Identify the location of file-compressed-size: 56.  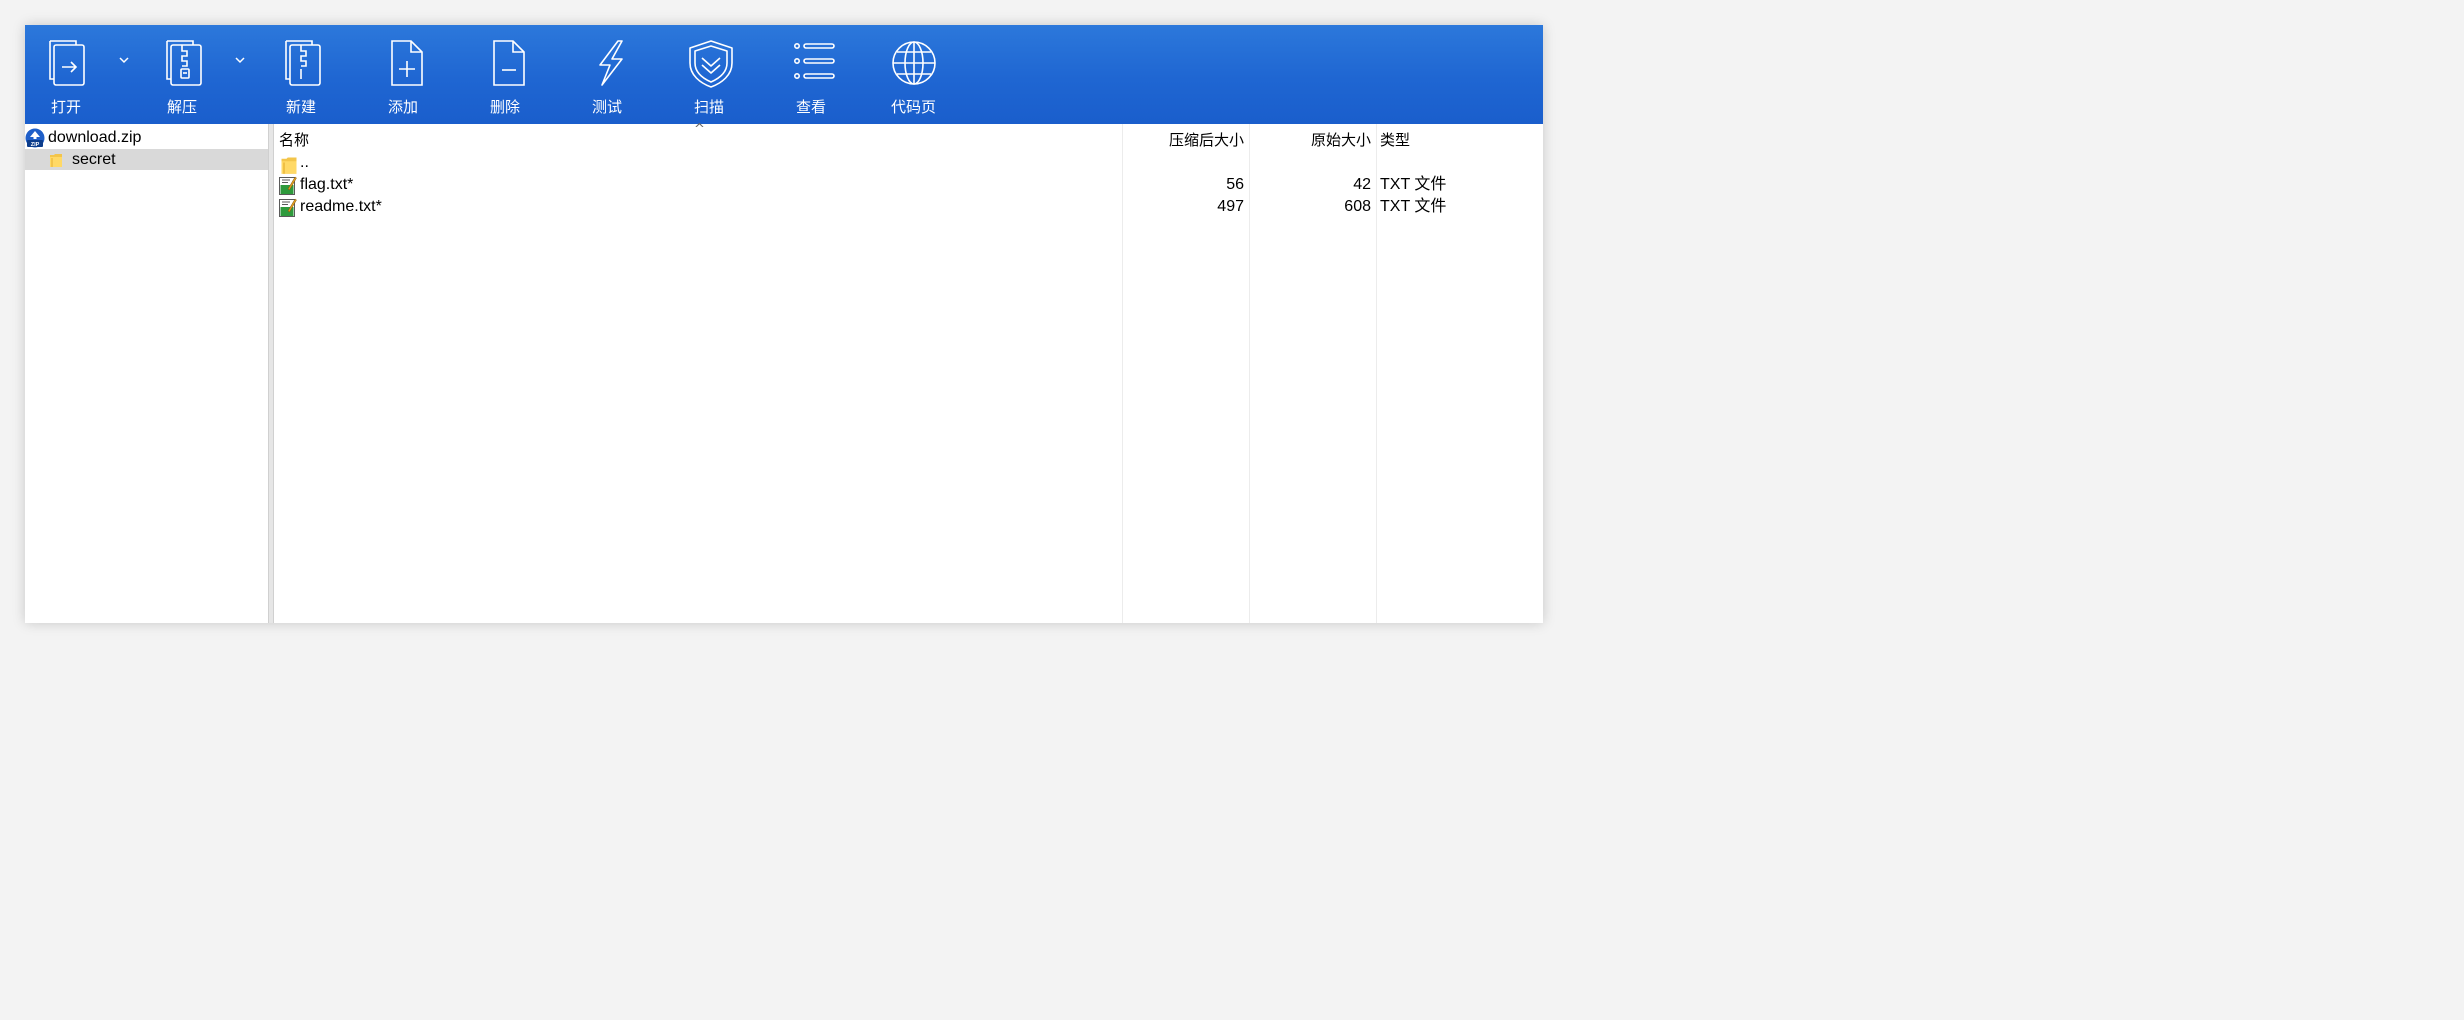
(1235, 184).